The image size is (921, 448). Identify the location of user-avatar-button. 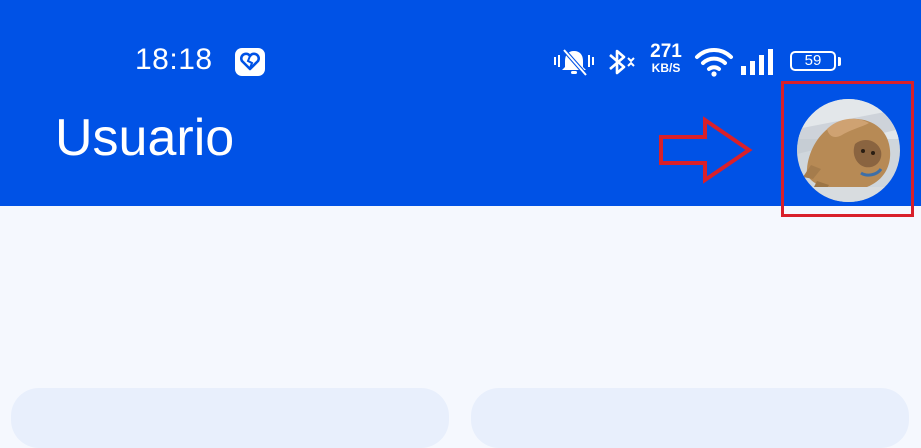
(848, 150).